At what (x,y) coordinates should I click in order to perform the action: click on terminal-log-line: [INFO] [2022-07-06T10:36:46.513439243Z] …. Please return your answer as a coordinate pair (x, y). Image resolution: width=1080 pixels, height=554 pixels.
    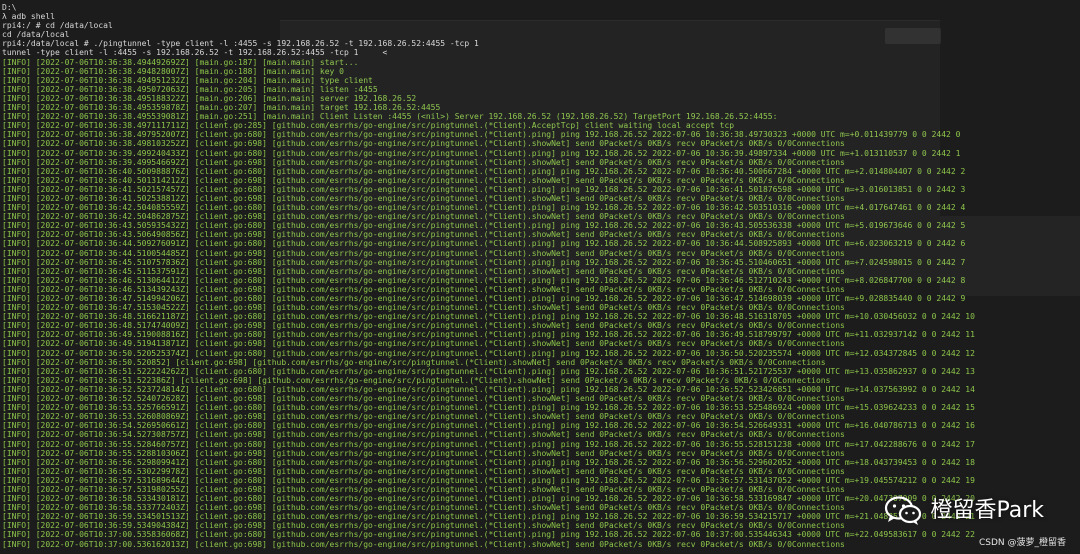
    Looking at the image, I should click on (423, 289).